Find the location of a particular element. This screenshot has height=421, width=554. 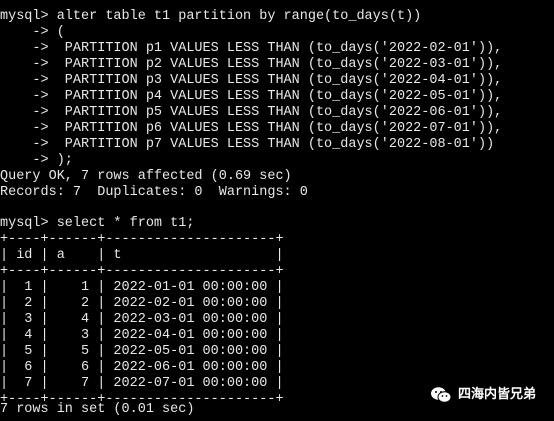

terminal-line-23: | 6 | 6 | 2022-06-01 00:00:00 | is located at coordinates (142, 367).